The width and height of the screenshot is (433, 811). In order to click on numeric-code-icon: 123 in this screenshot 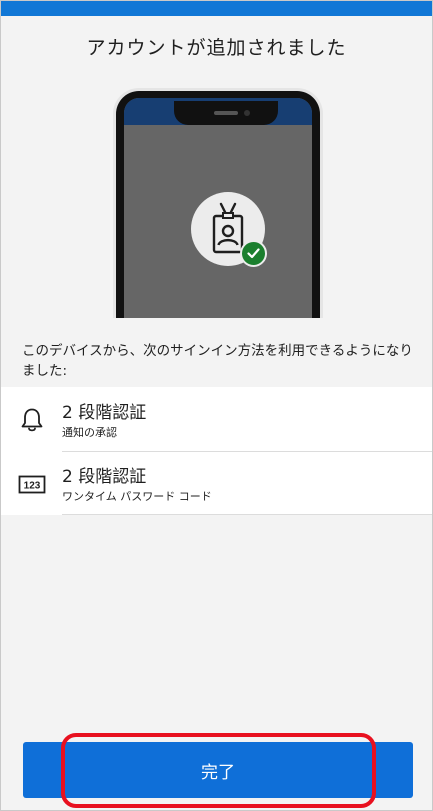, I will do `click(32, 484)`.